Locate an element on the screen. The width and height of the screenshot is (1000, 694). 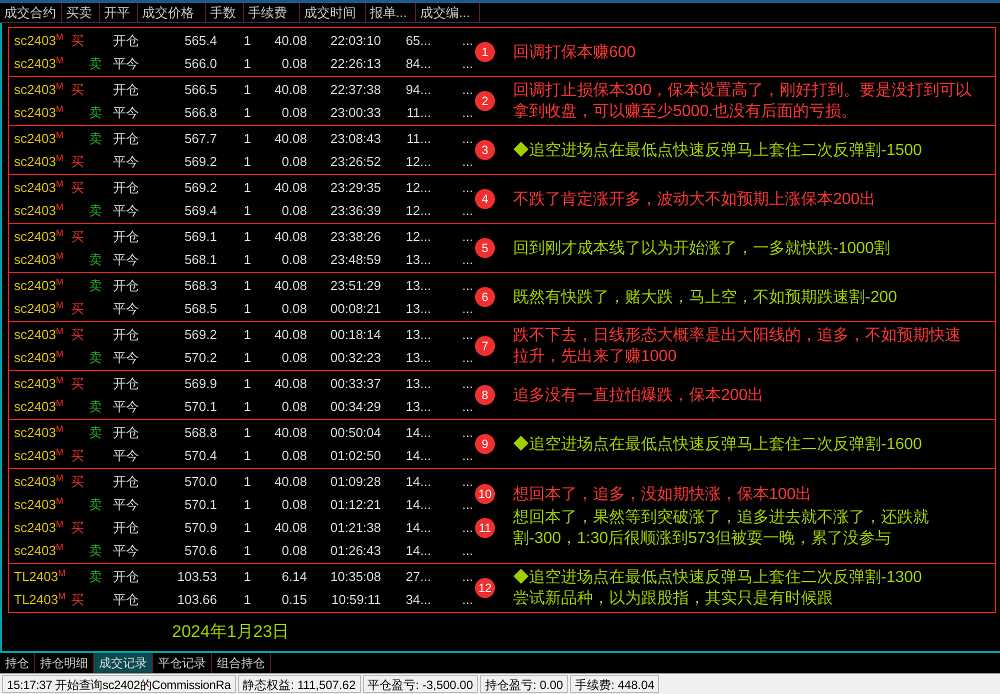
time-cell-text: 10:59:11 is located at coordinates (355, 599).